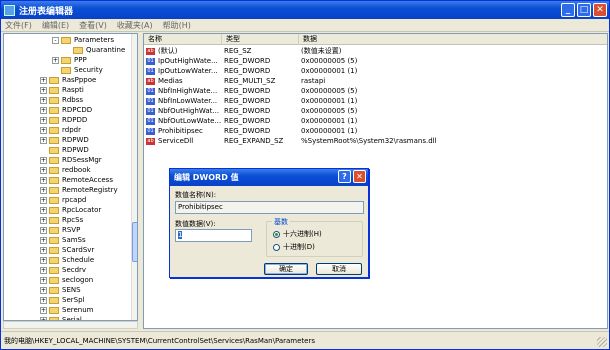  Describe the element at coordinates (134, 177) in the screenshot. I see `tree-vertical-scrollbar` at that location.